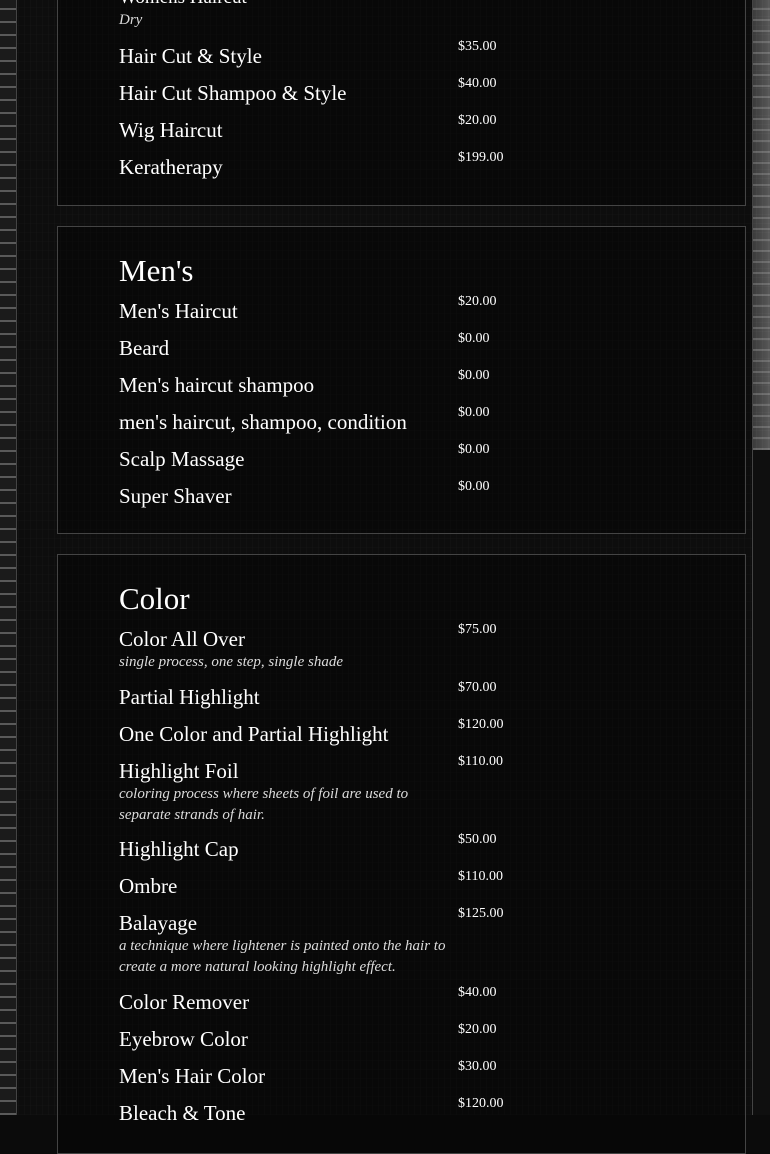  What do you see at coordinates (254, 734) in the screenshot?
I see `service-name: One Color and Partial Highlight` at bounding box center [254, 734].